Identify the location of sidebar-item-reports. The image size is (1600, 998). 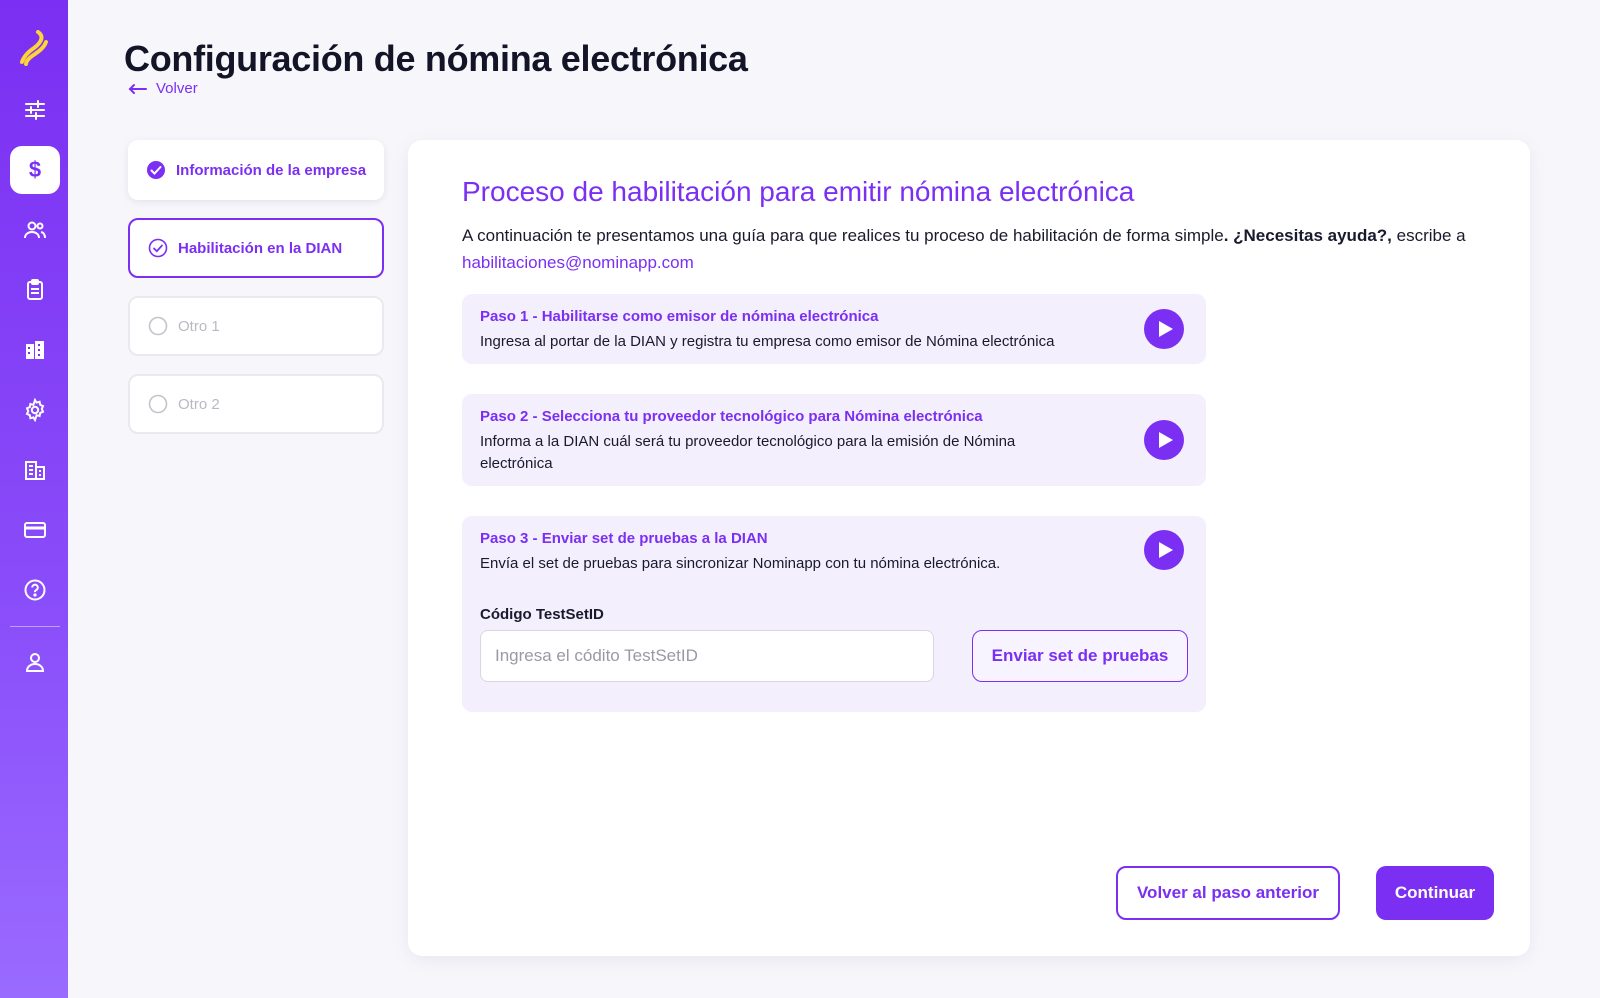
(35, 290).